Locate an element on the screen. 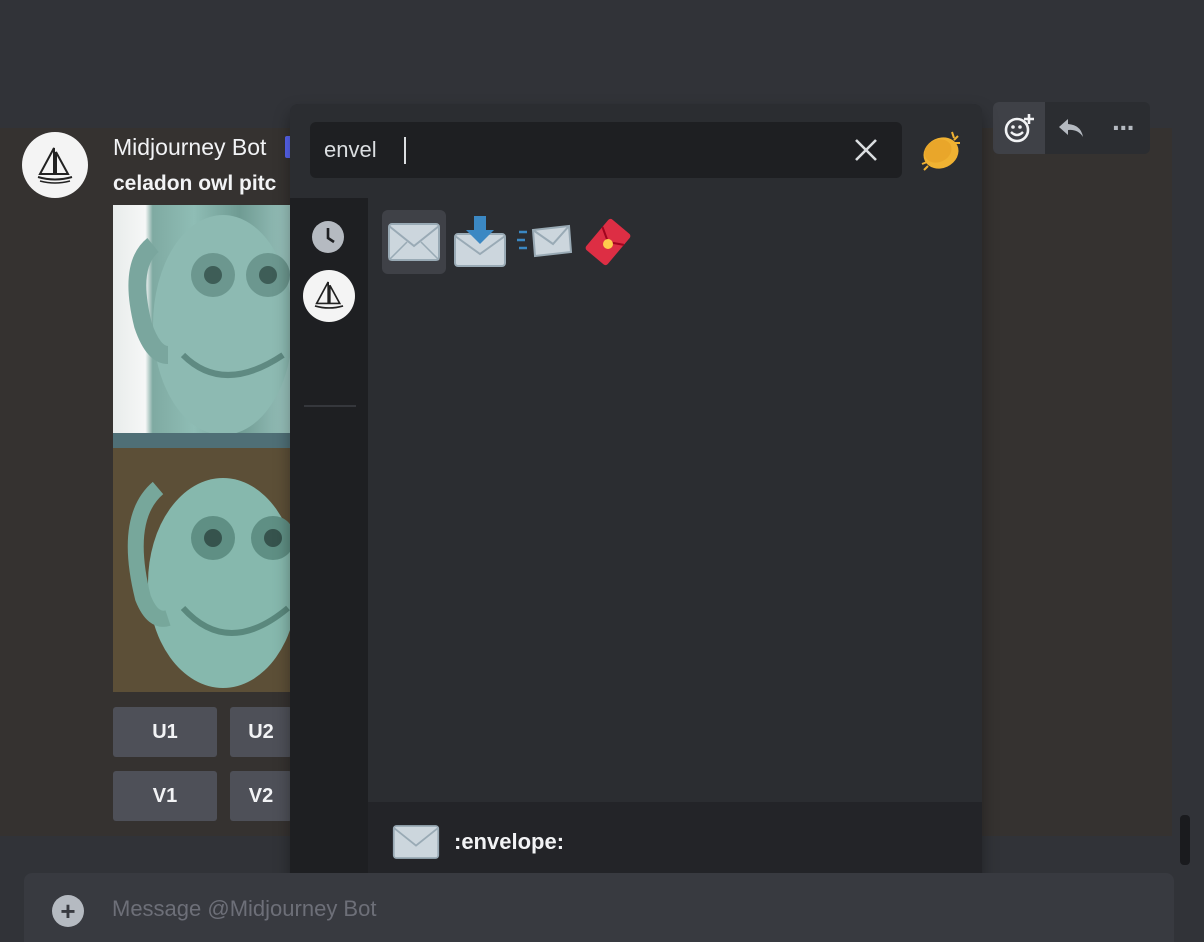  sidebar-divider is located at coordinates (330, 406).